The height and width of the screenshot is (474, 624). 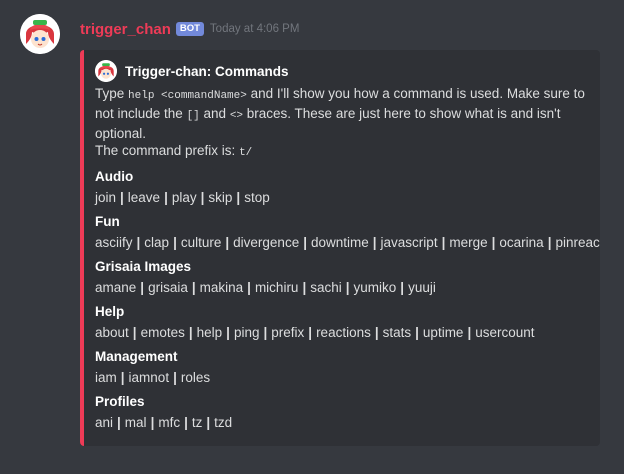 What do you see at coordinates (288, 332) in the screenshot?
I see `command-prefix: prefix` at bounding box center [288, 332].